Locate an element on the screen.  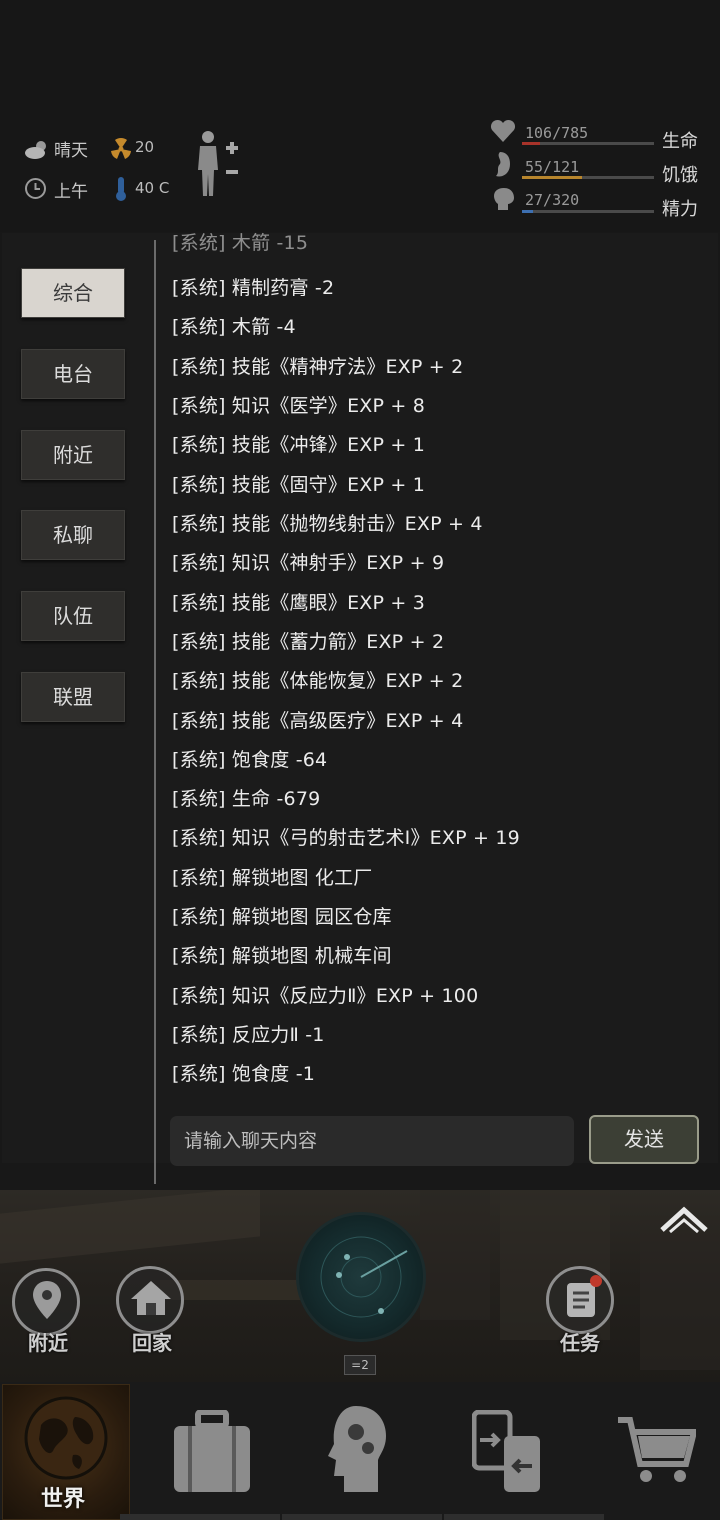
radiation-value: 20 is located at coordinates (145, 147).